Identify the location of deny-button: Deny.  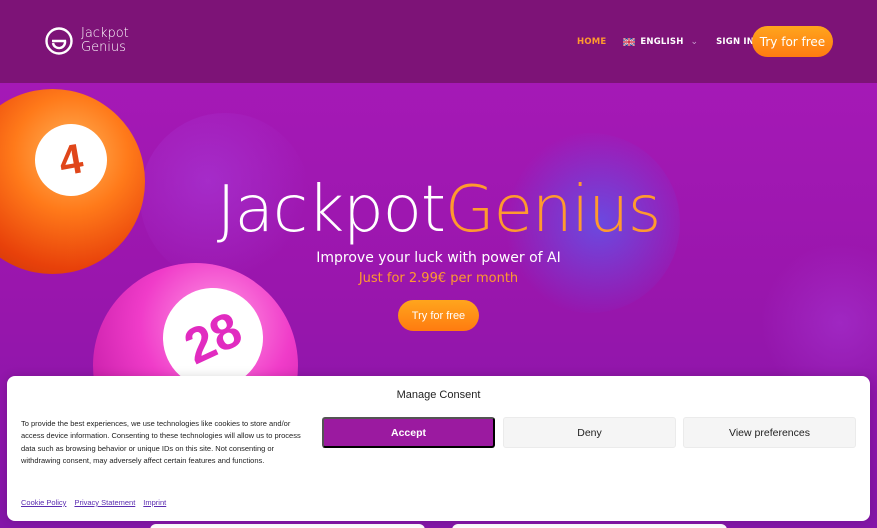
(589, 432).